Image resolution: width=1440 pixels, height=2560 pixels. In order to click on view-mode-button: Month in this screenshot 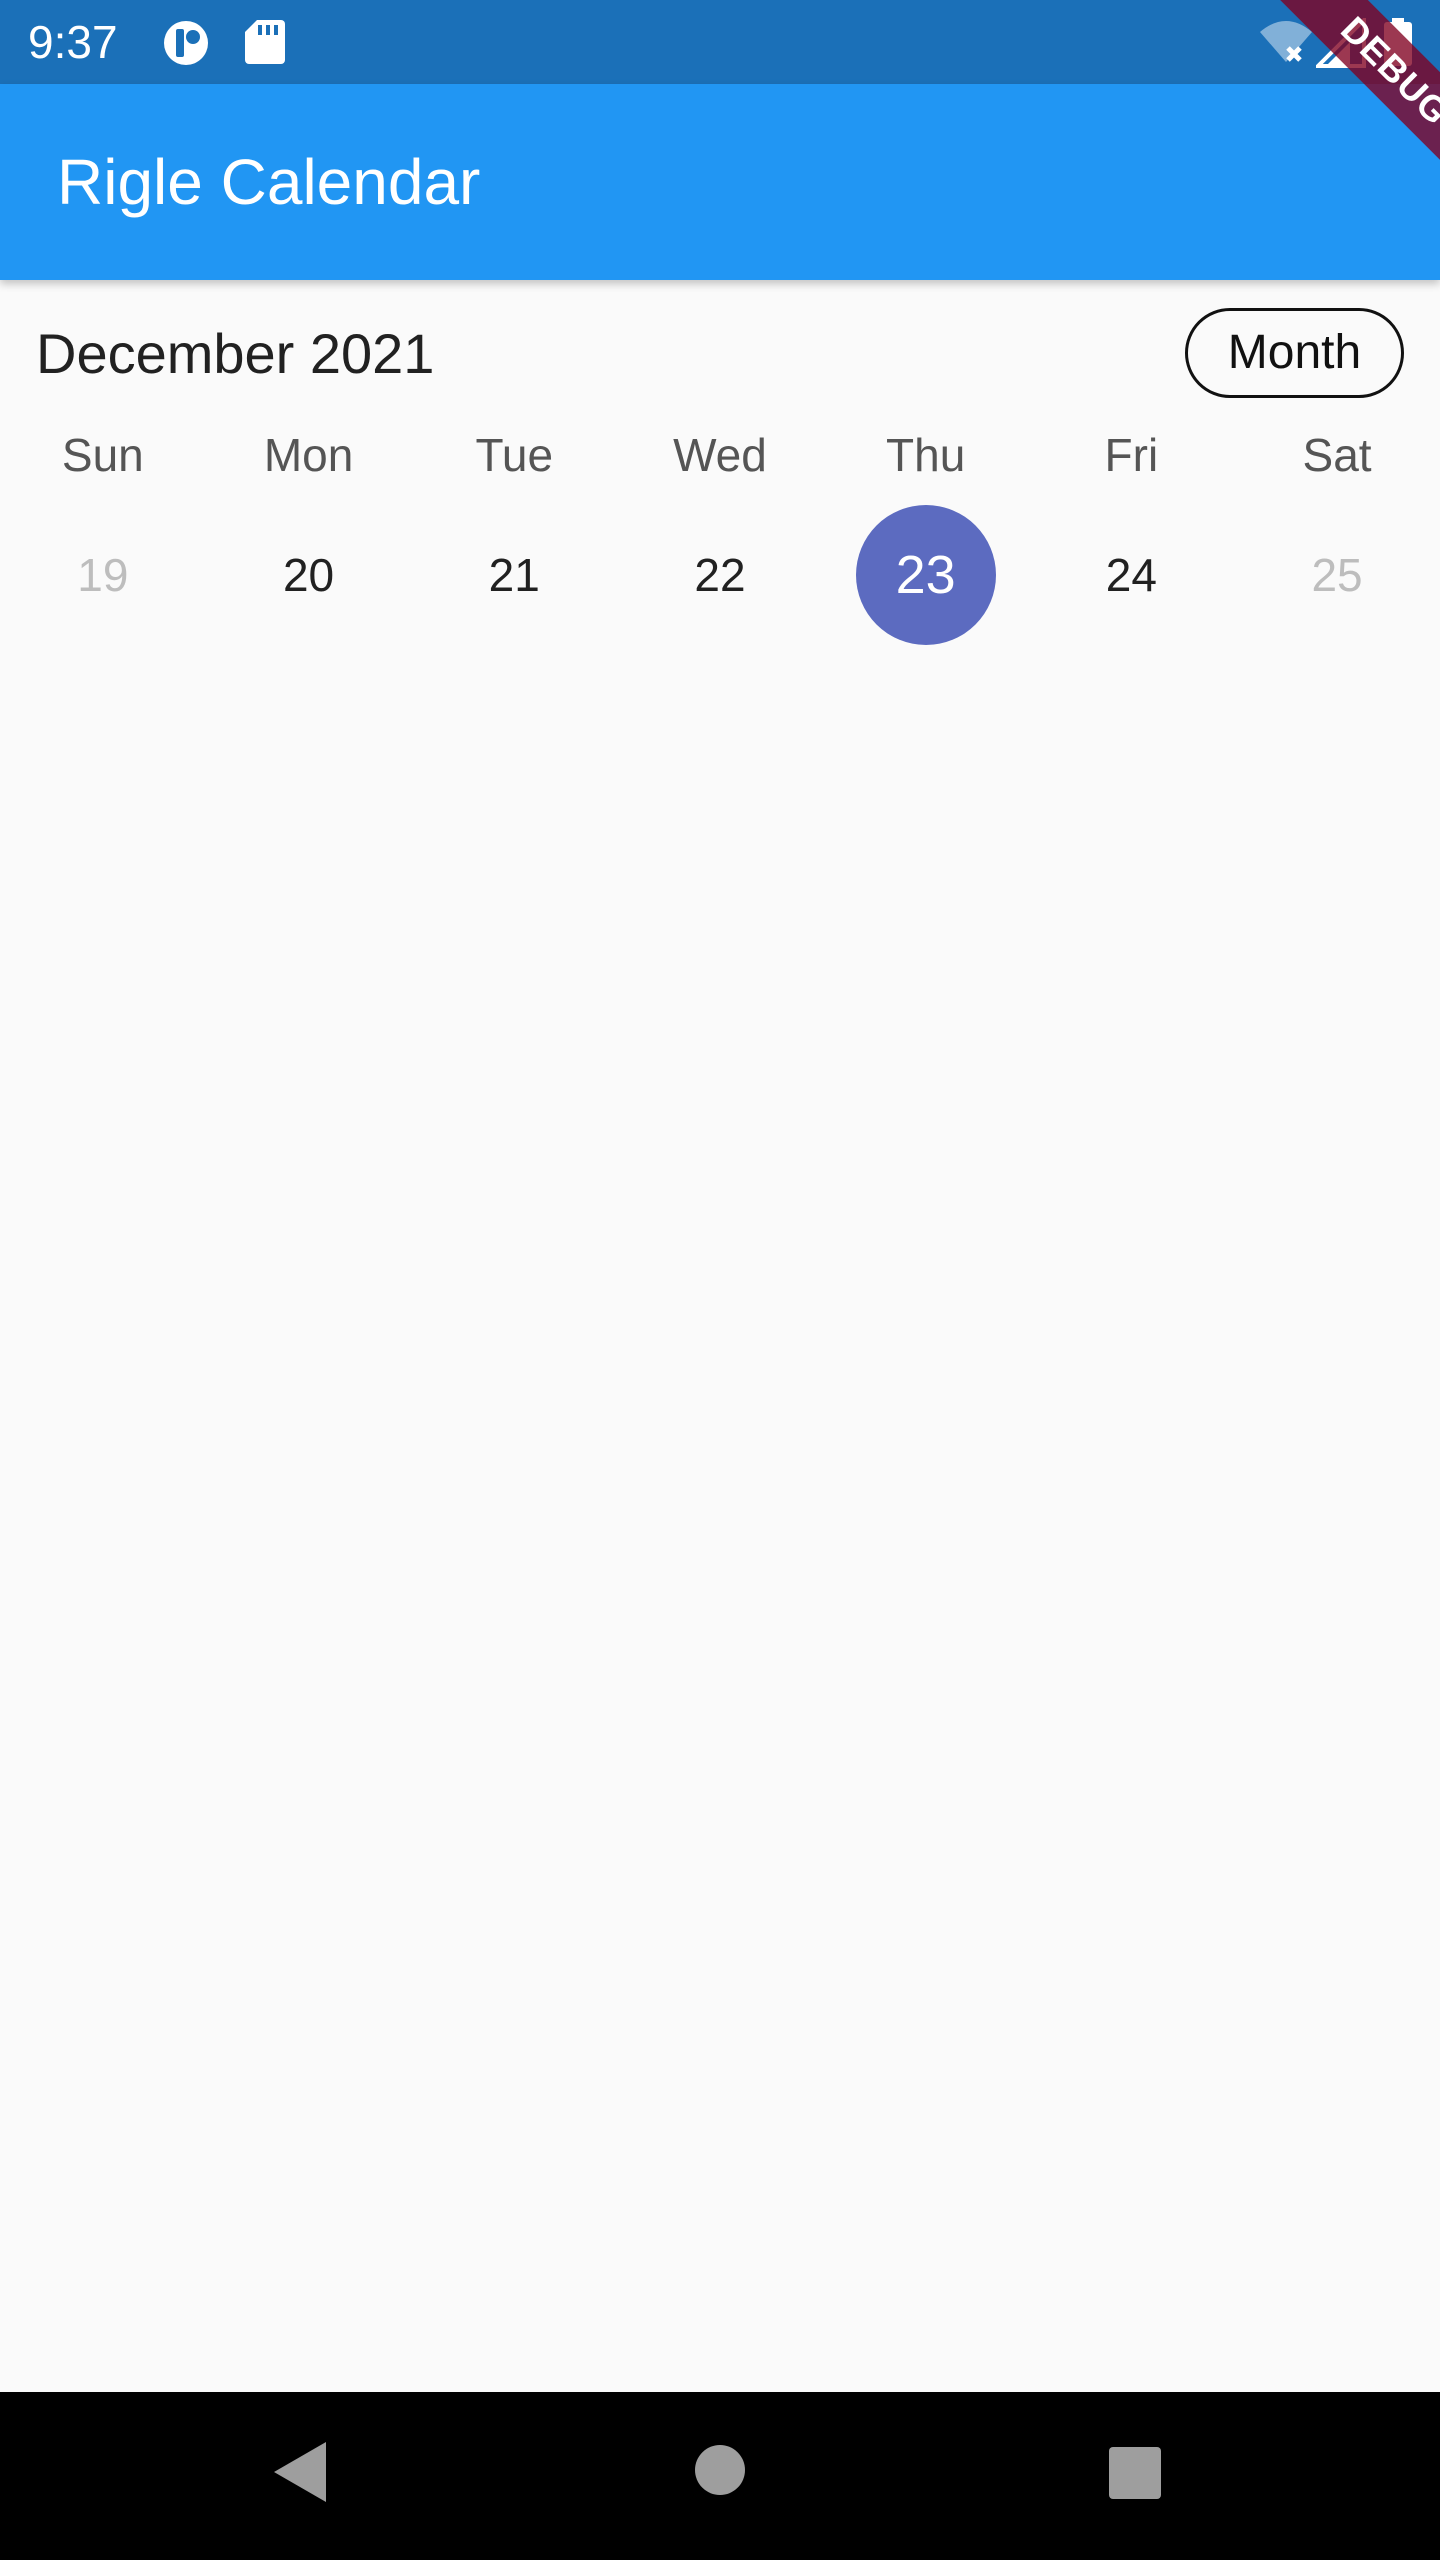, I will do `click(1294, 353)`.